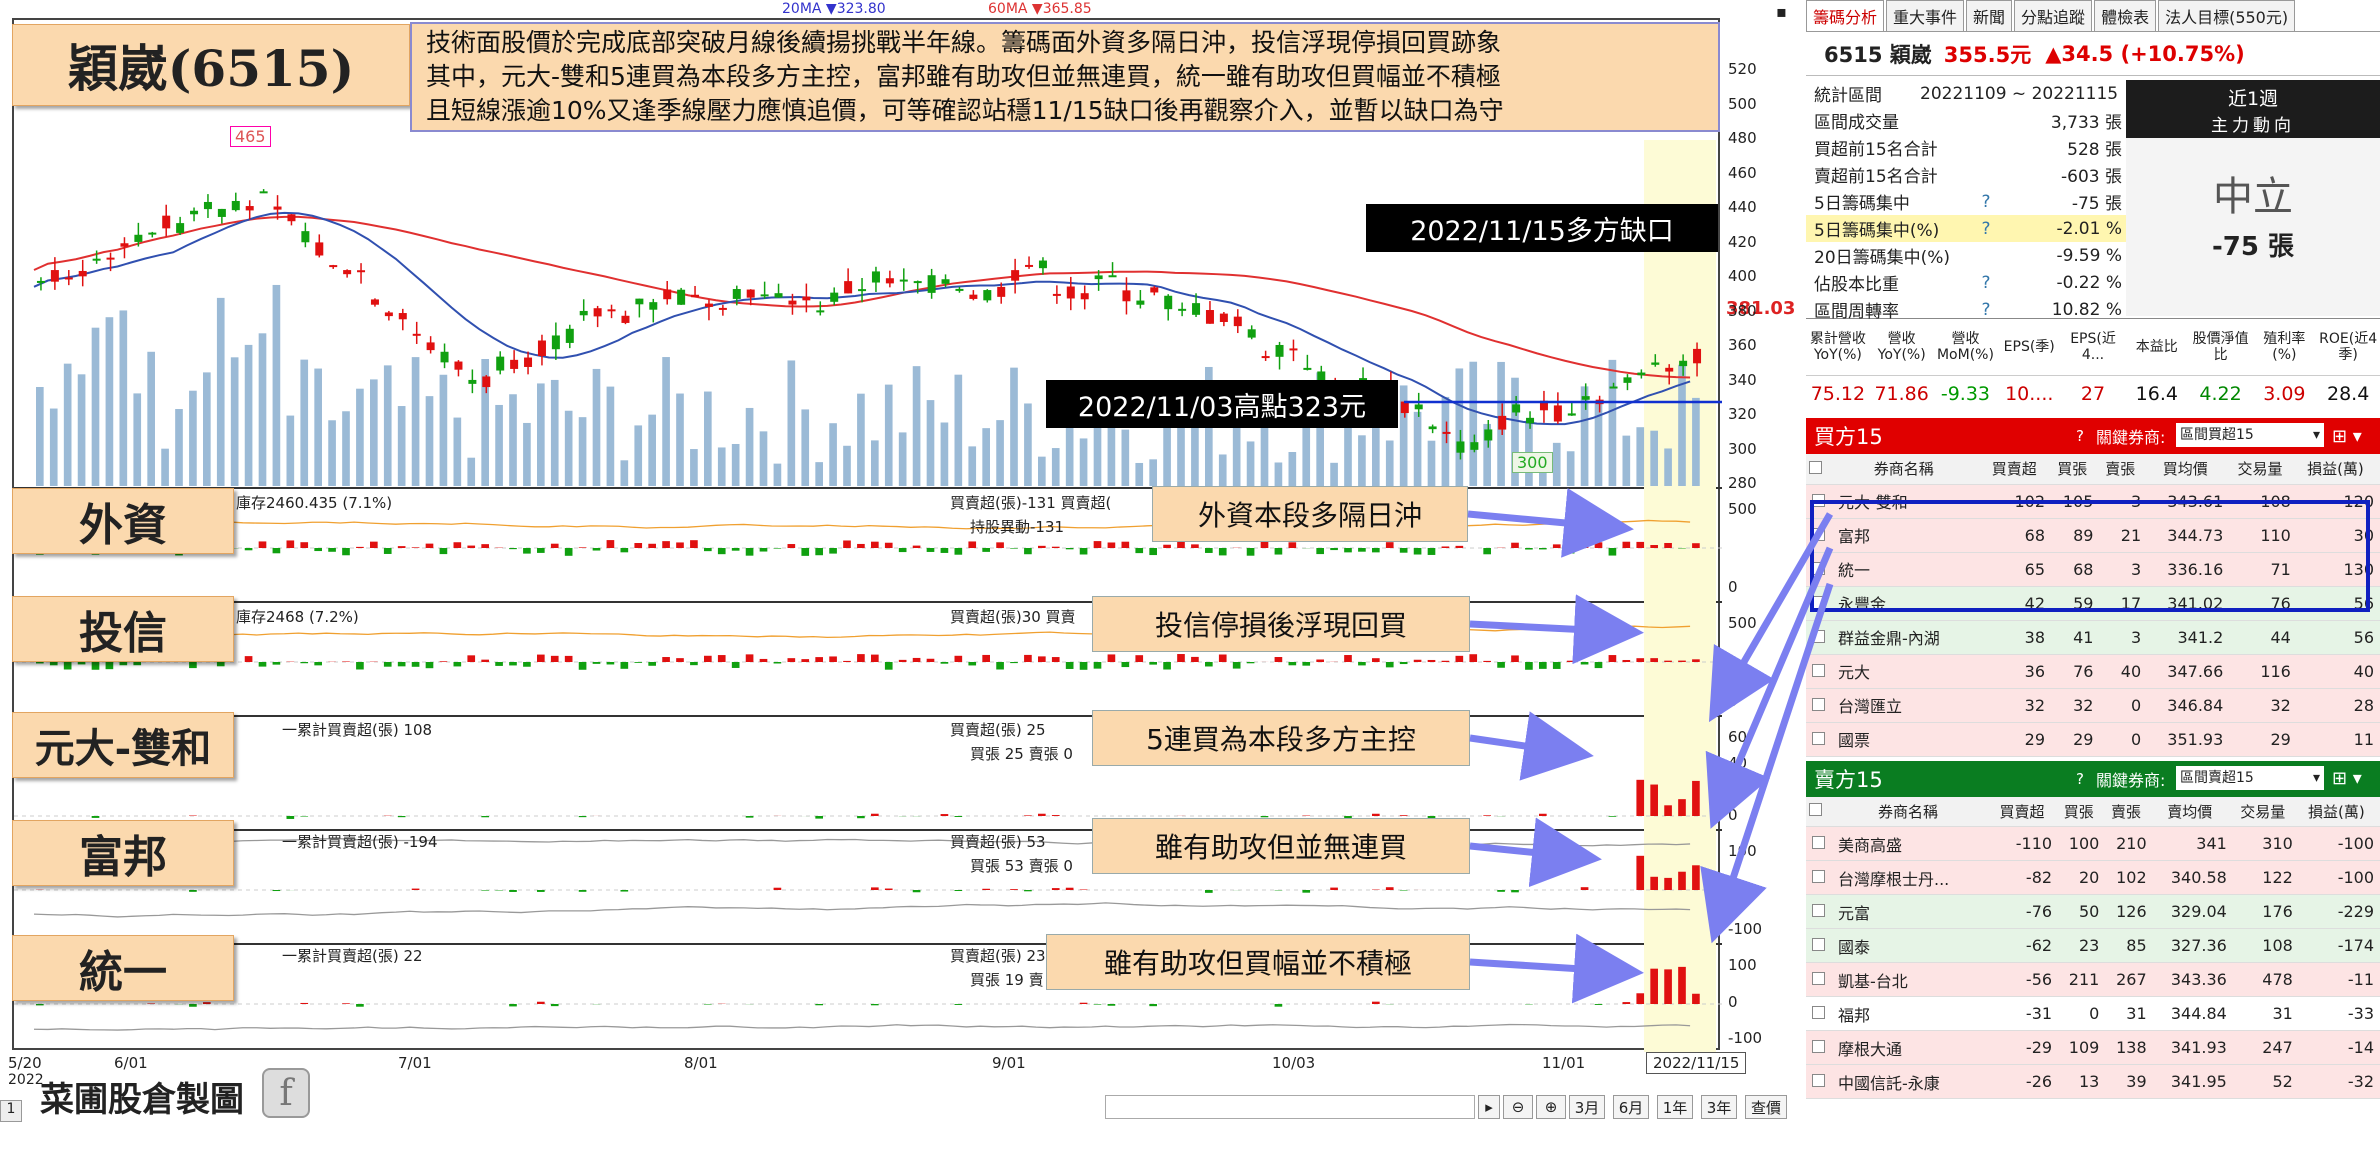  Describe the element at coordinates (2093, 1081) in the screenshot. I see `table-row: 中國信託-永康 -26 13 39 341.95 52 -32` at that location.